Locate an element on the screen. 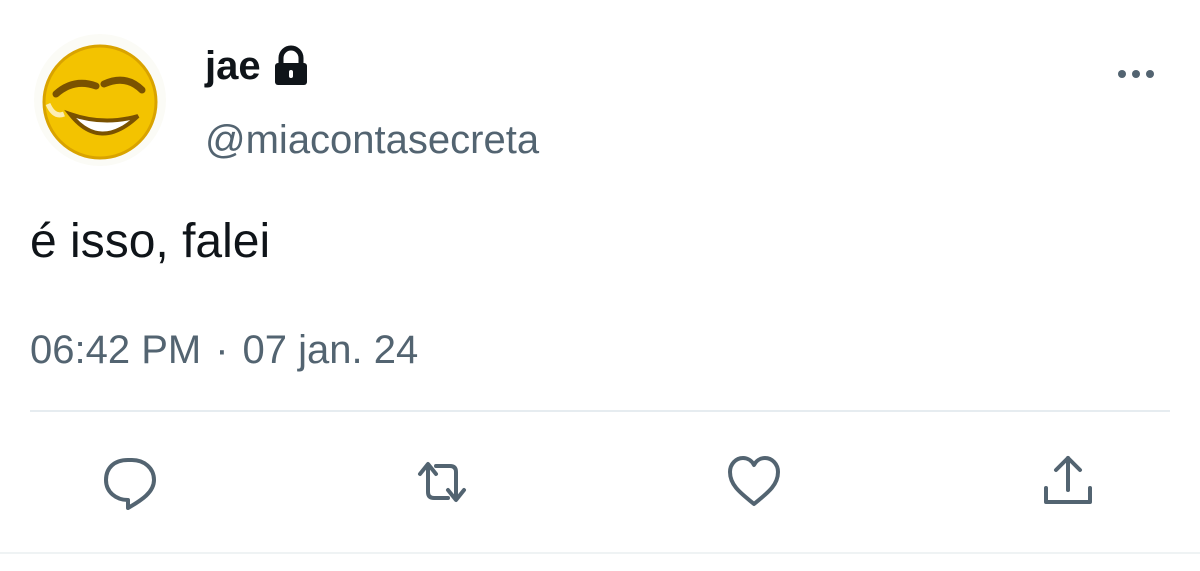  share-button is located at coordinates (1068, 482).